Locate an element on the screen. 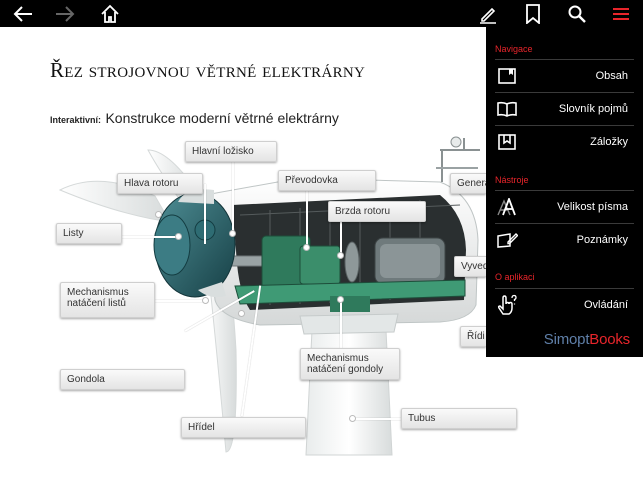  brand-logo: SimoptBooks is located at coordinates (587, 339).